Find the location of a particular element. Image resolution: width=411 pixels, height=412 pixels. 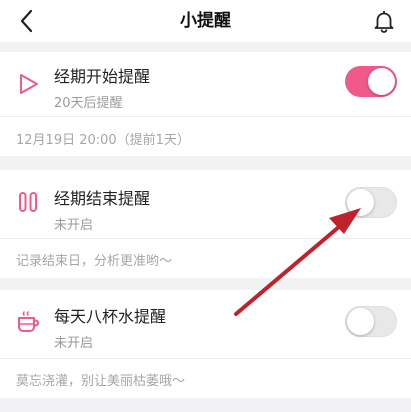

period-start-toggle is located at coordinates (371, 81).